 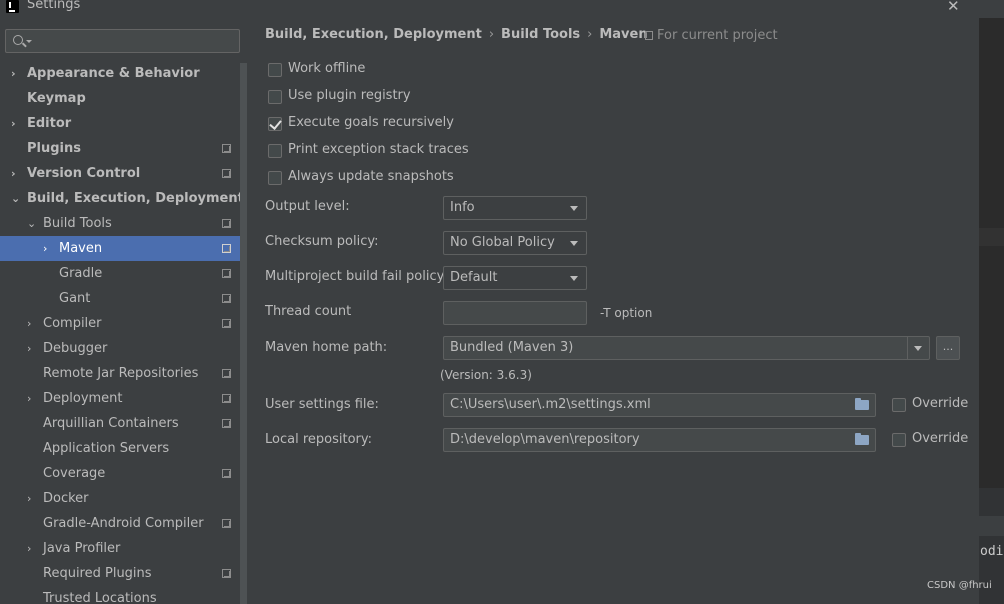 I want to click on sidebar-item-label: Debugger, so click(x=75, y=348).